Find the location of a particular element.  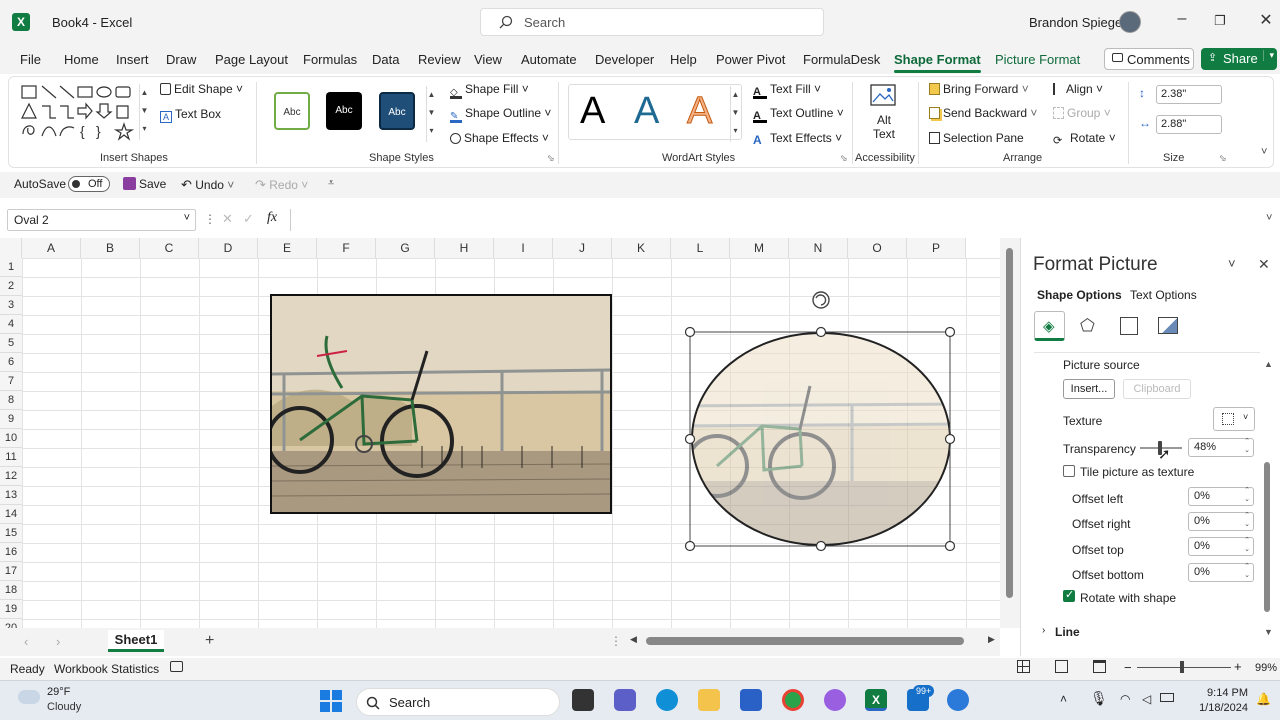

row-header: 3 is located at coordinates (11, 305).